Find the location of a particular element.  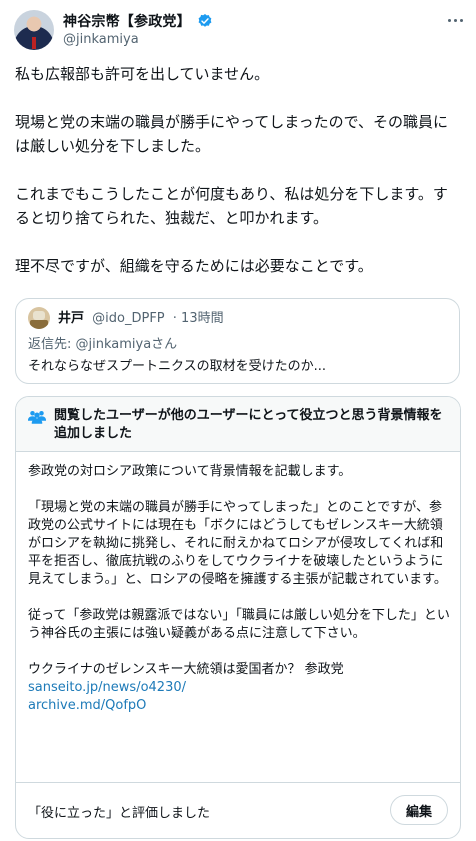

author-name-row: 神谷宗幣【参政党】 is located at coordinates (138, 21).